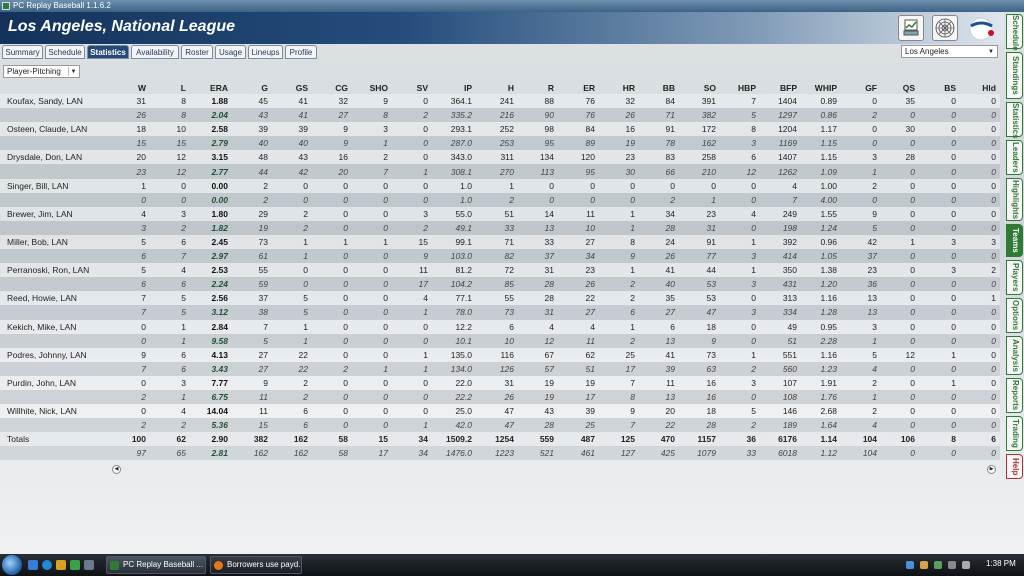  What do you see at coordinates (699, 88) in the screenshot?
I see `column-header-so: SO` at bounding box center [699, 88].